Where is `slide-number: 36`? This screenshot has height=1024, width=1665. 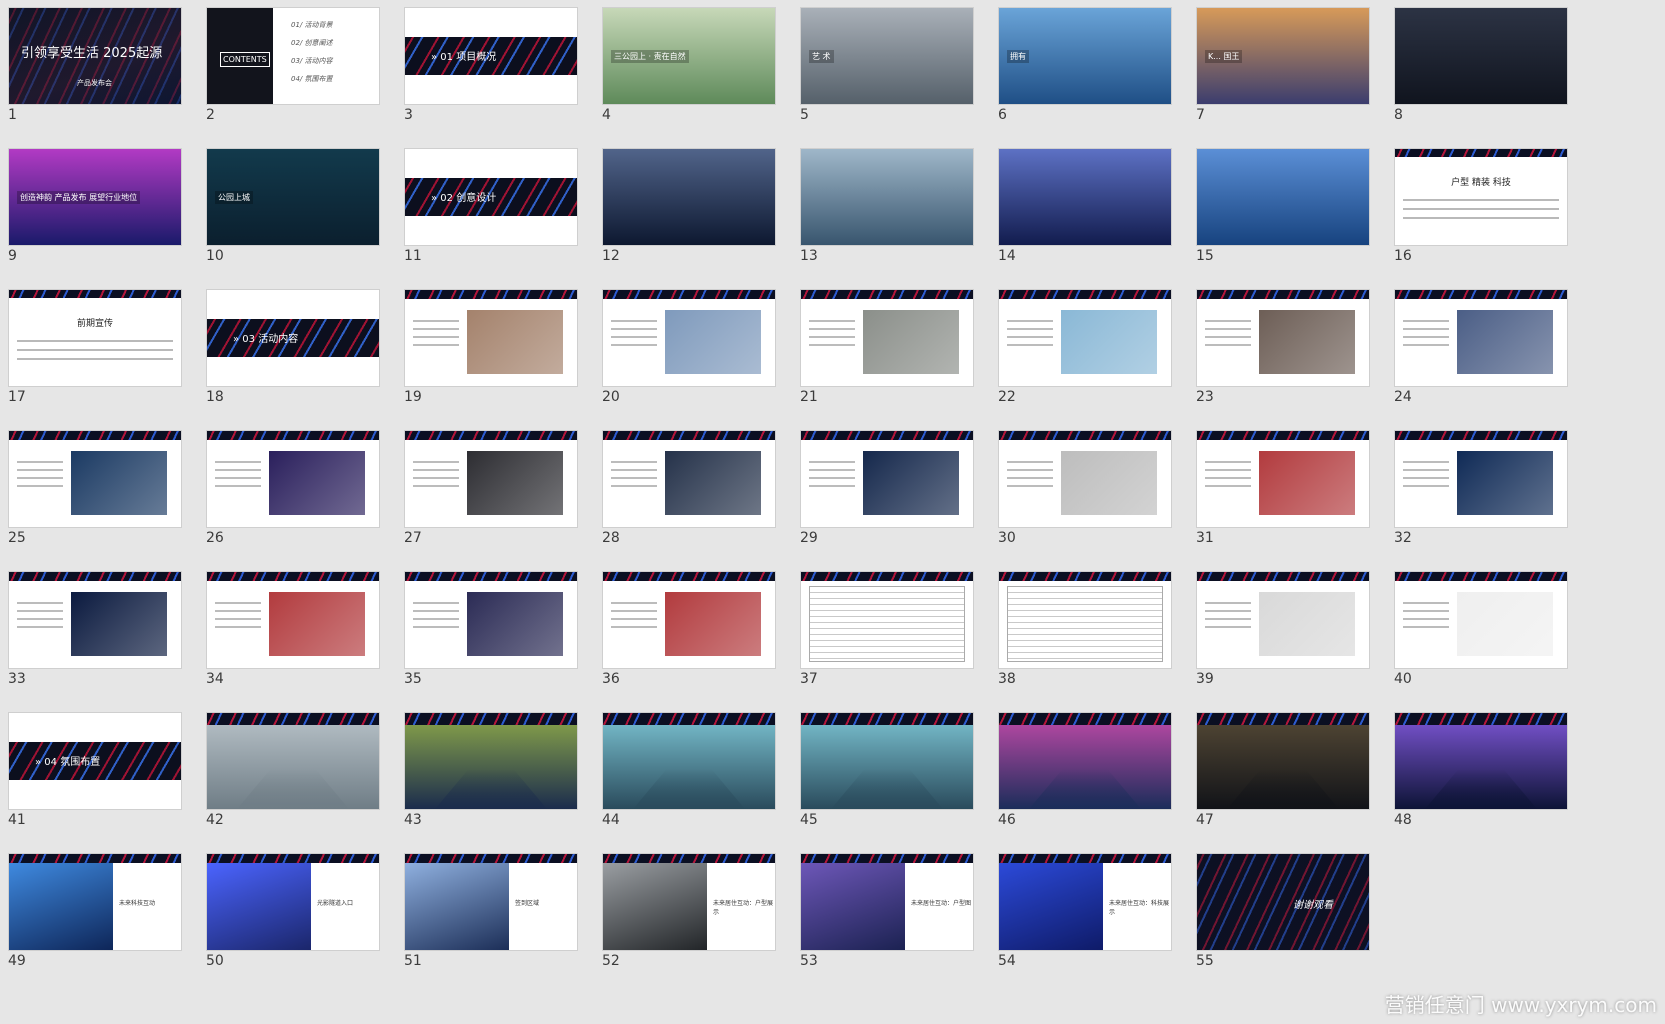 slide-number: 36 is located at coordinates (611, 679).